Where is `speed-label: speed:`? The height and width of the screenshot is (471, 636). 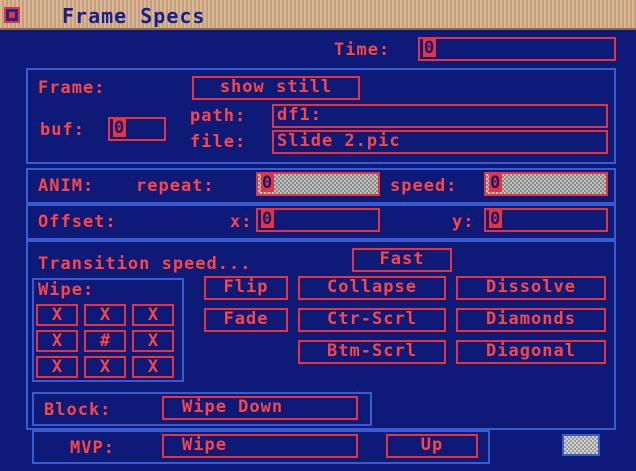
speed-label: speed: is located at coordinates (424, 186).